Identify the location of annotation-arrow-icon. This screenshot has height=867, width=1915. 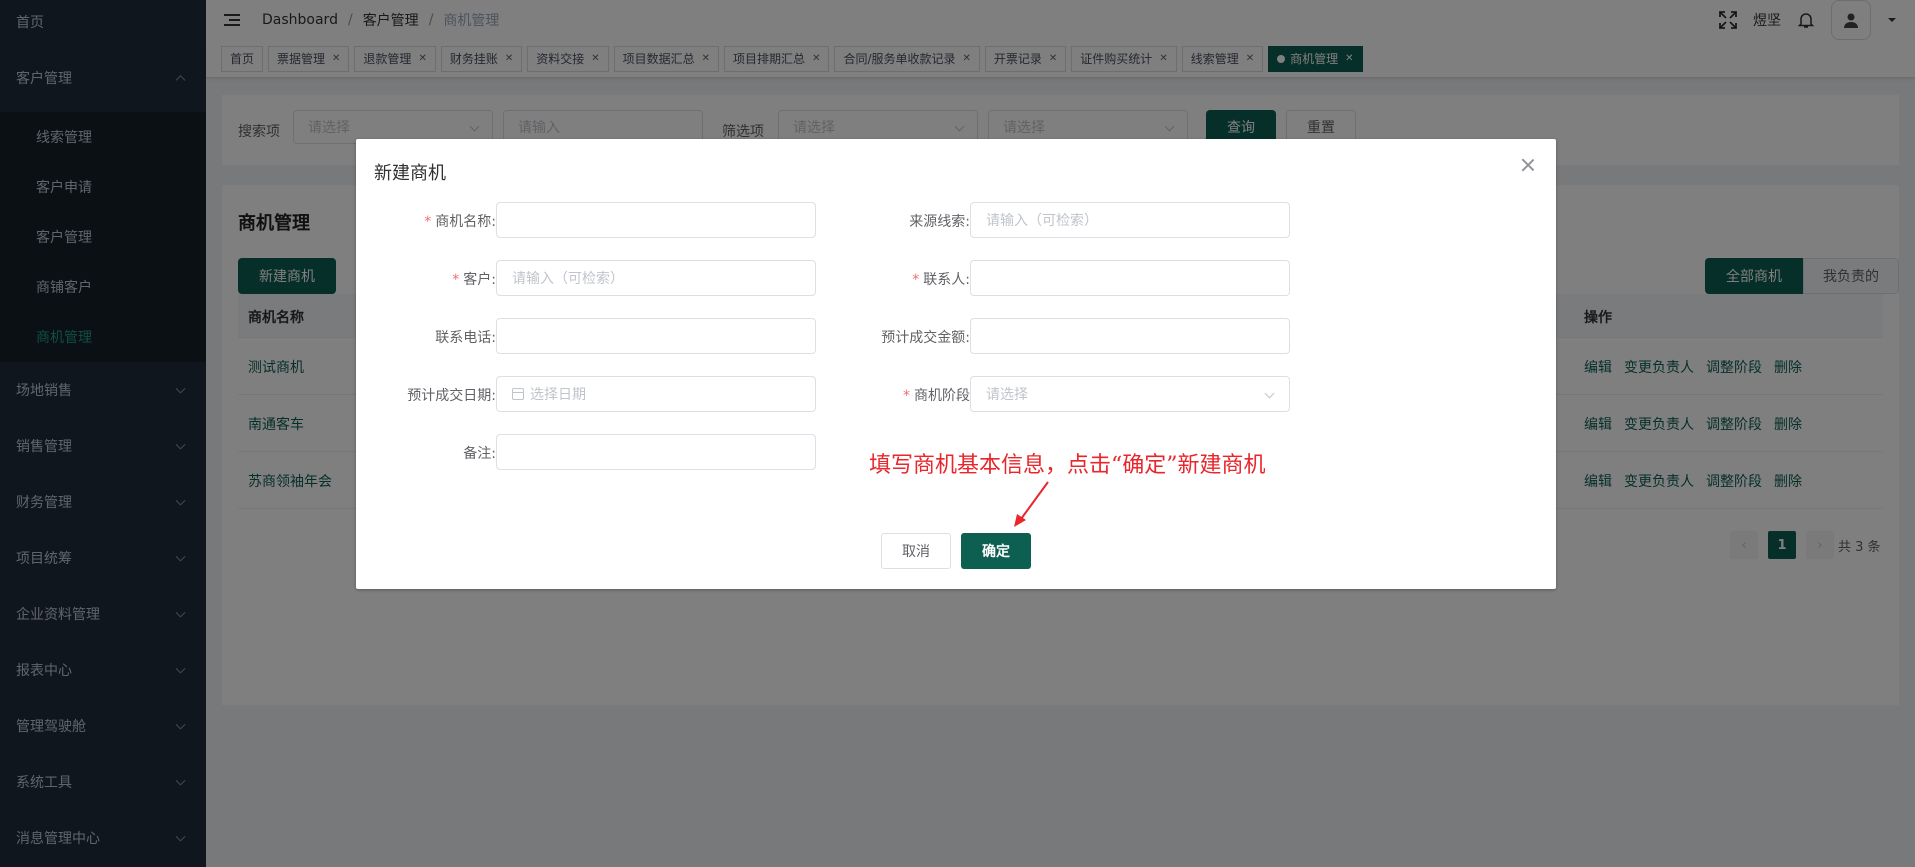
(1031, 504).